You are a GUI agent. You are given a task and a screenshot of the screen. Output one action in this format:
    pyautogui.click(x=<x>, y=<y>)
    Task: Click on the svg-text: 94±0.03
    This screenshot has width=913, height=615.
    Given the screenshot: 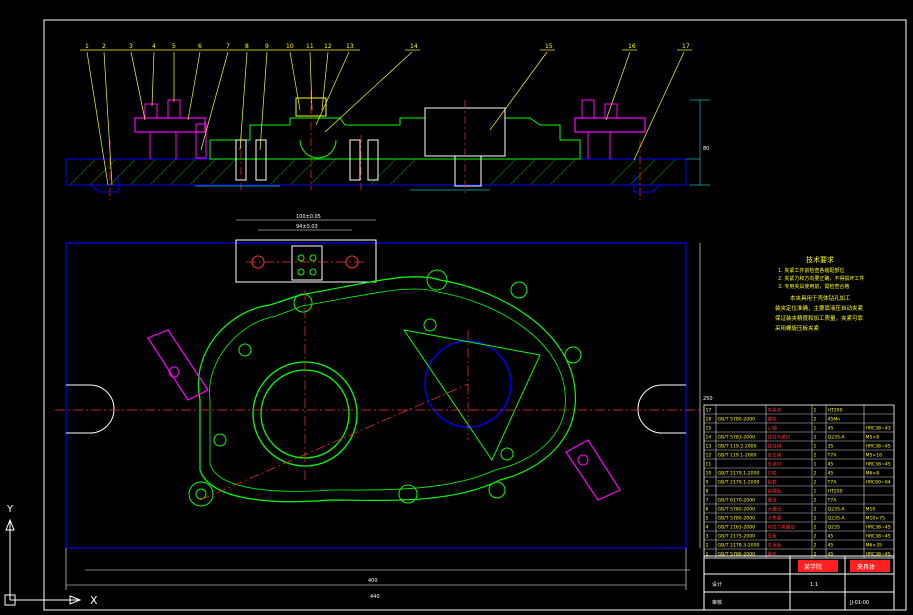 What is the action you would take?
    pyautogui.click(x=307, y=227)
    